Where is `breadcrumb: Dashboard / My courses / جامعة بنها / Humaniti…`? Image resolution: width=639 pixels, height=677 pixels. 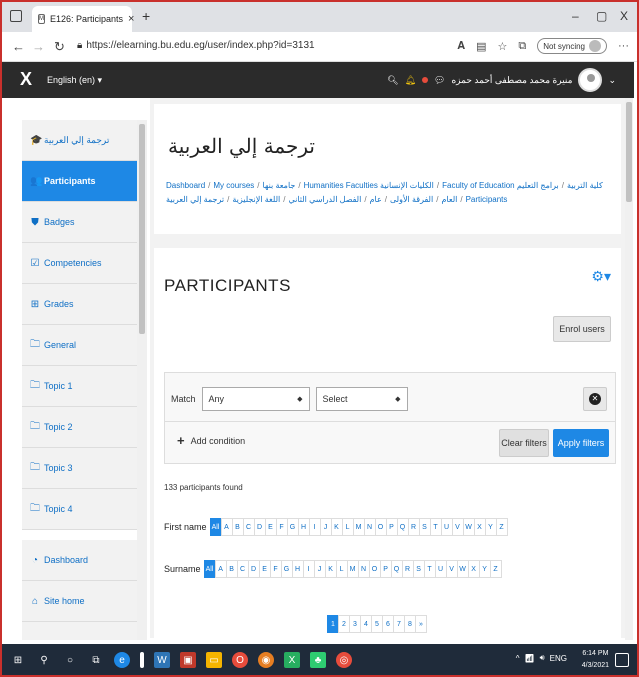 breadcrumb: Dashboard / My courses / جامعة بنها / Humaniti… is located at coordinates (391, 193).